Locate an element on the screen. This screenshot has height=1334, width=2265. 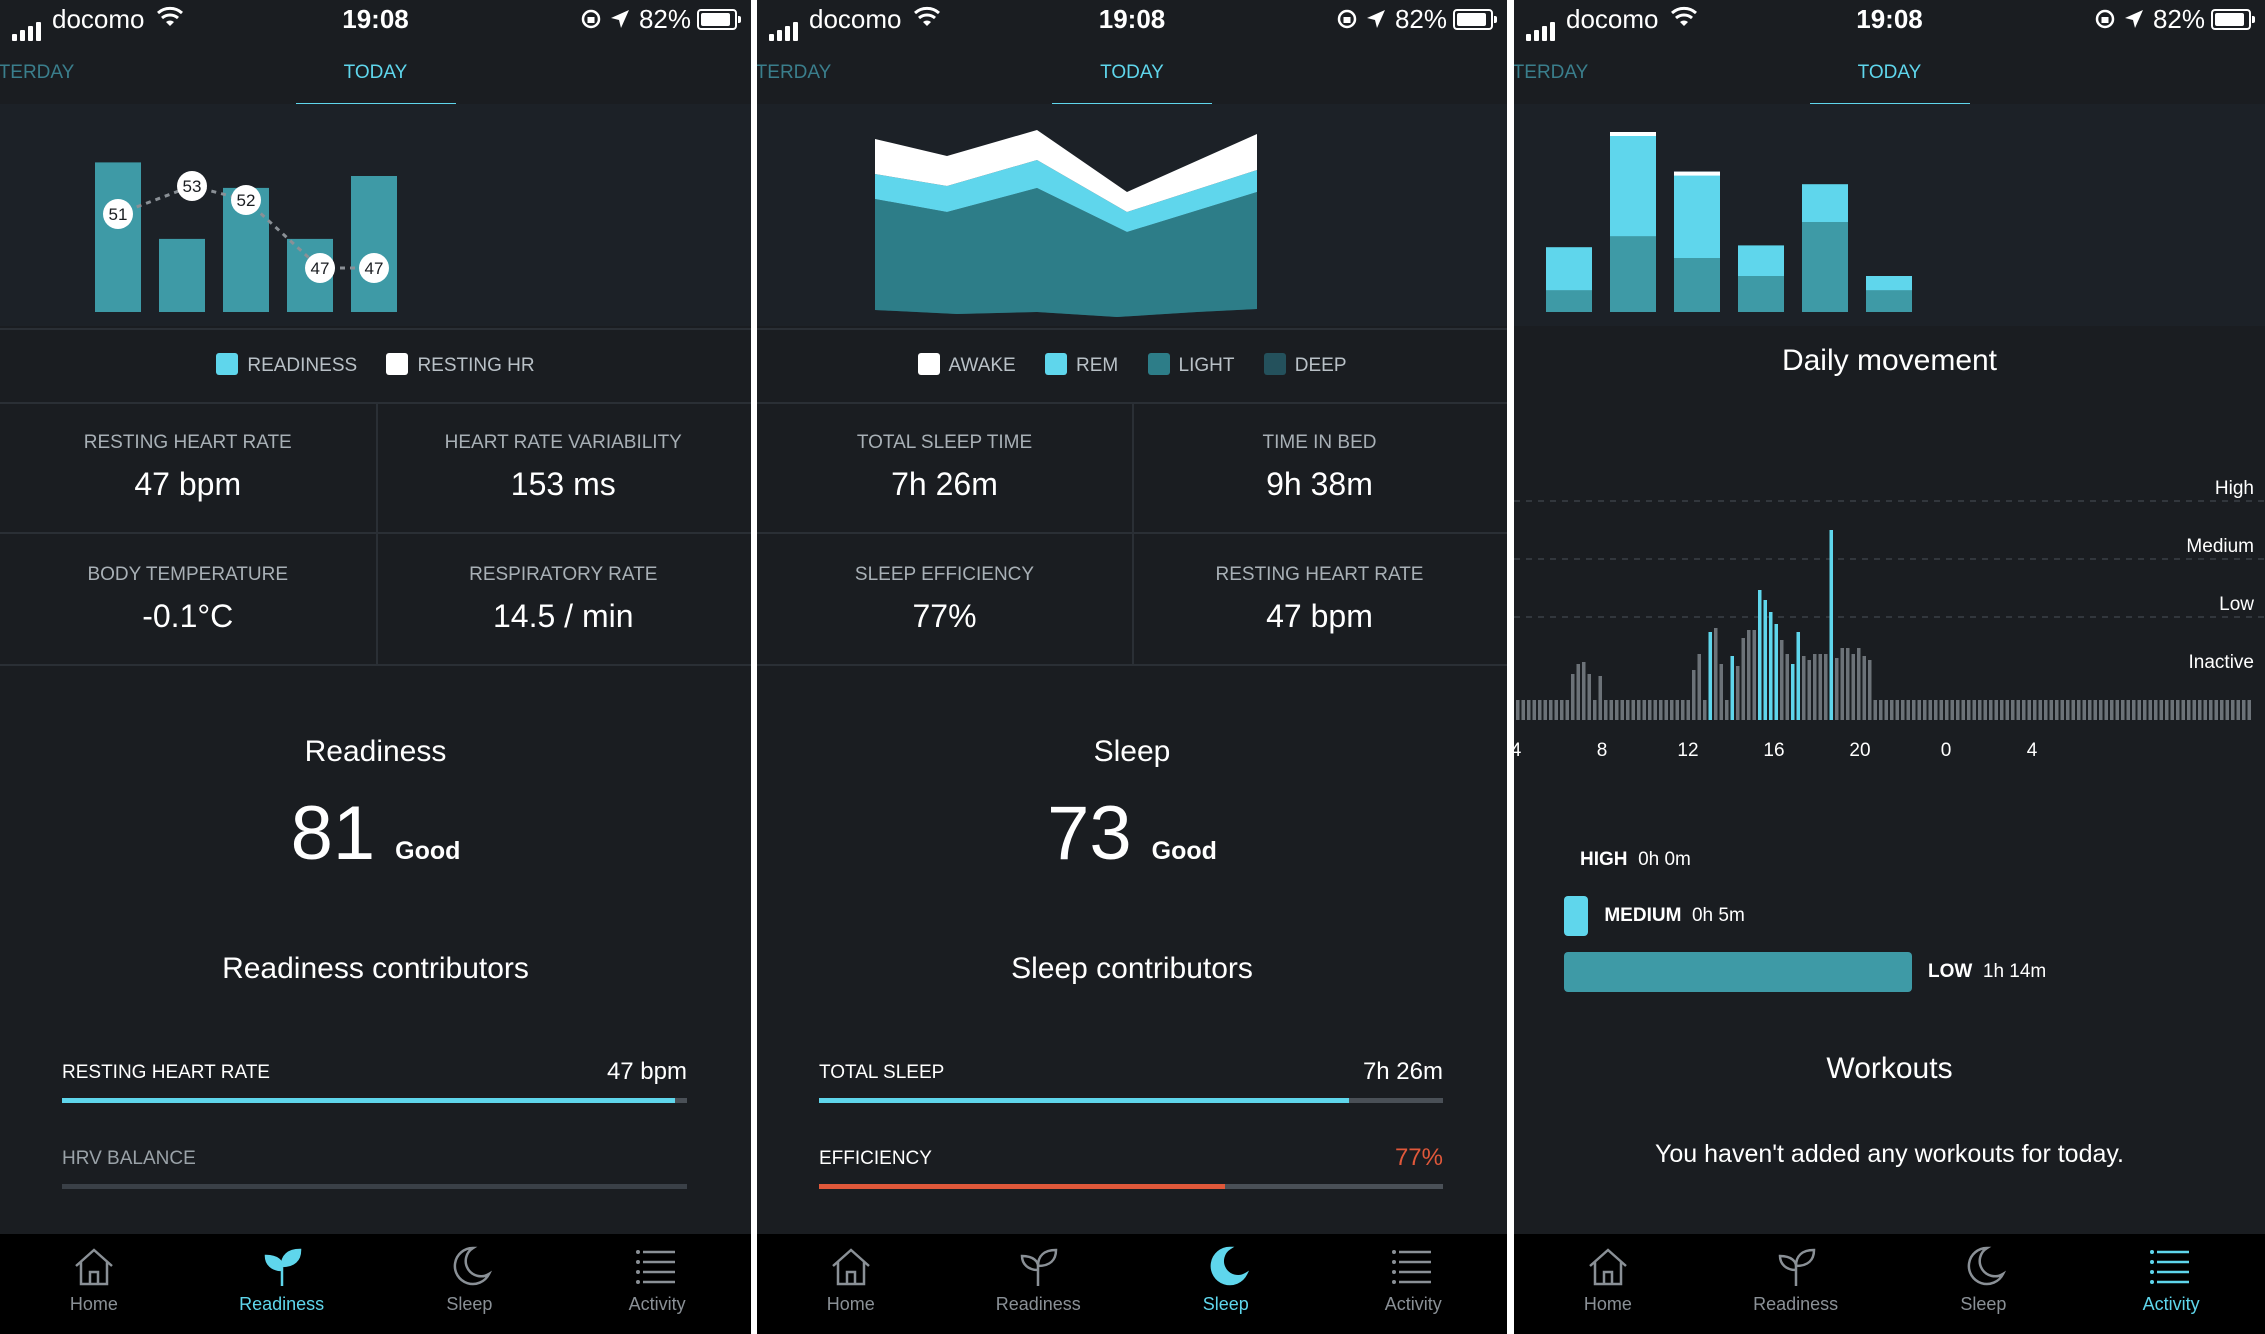
bottom-nav: Home Readiness Sleep Activity is located at coordinates (1889, 1284).